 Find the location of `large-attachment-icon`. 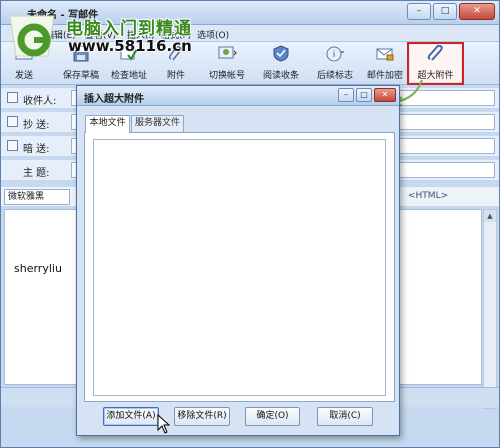

large-attachment-icon is located at coordinates (435, 52).